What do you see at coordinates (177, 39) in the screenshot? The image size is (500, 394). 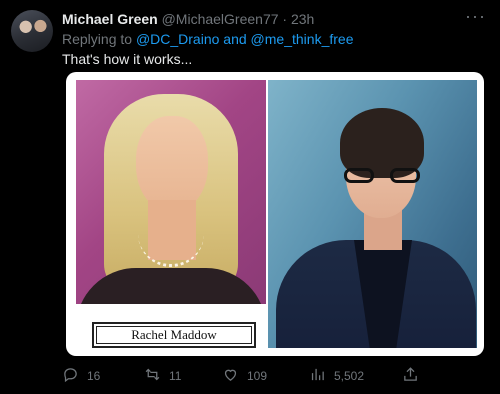 I see `reply-mention-1: @DC_Draino` at bounding box center [177, 39].